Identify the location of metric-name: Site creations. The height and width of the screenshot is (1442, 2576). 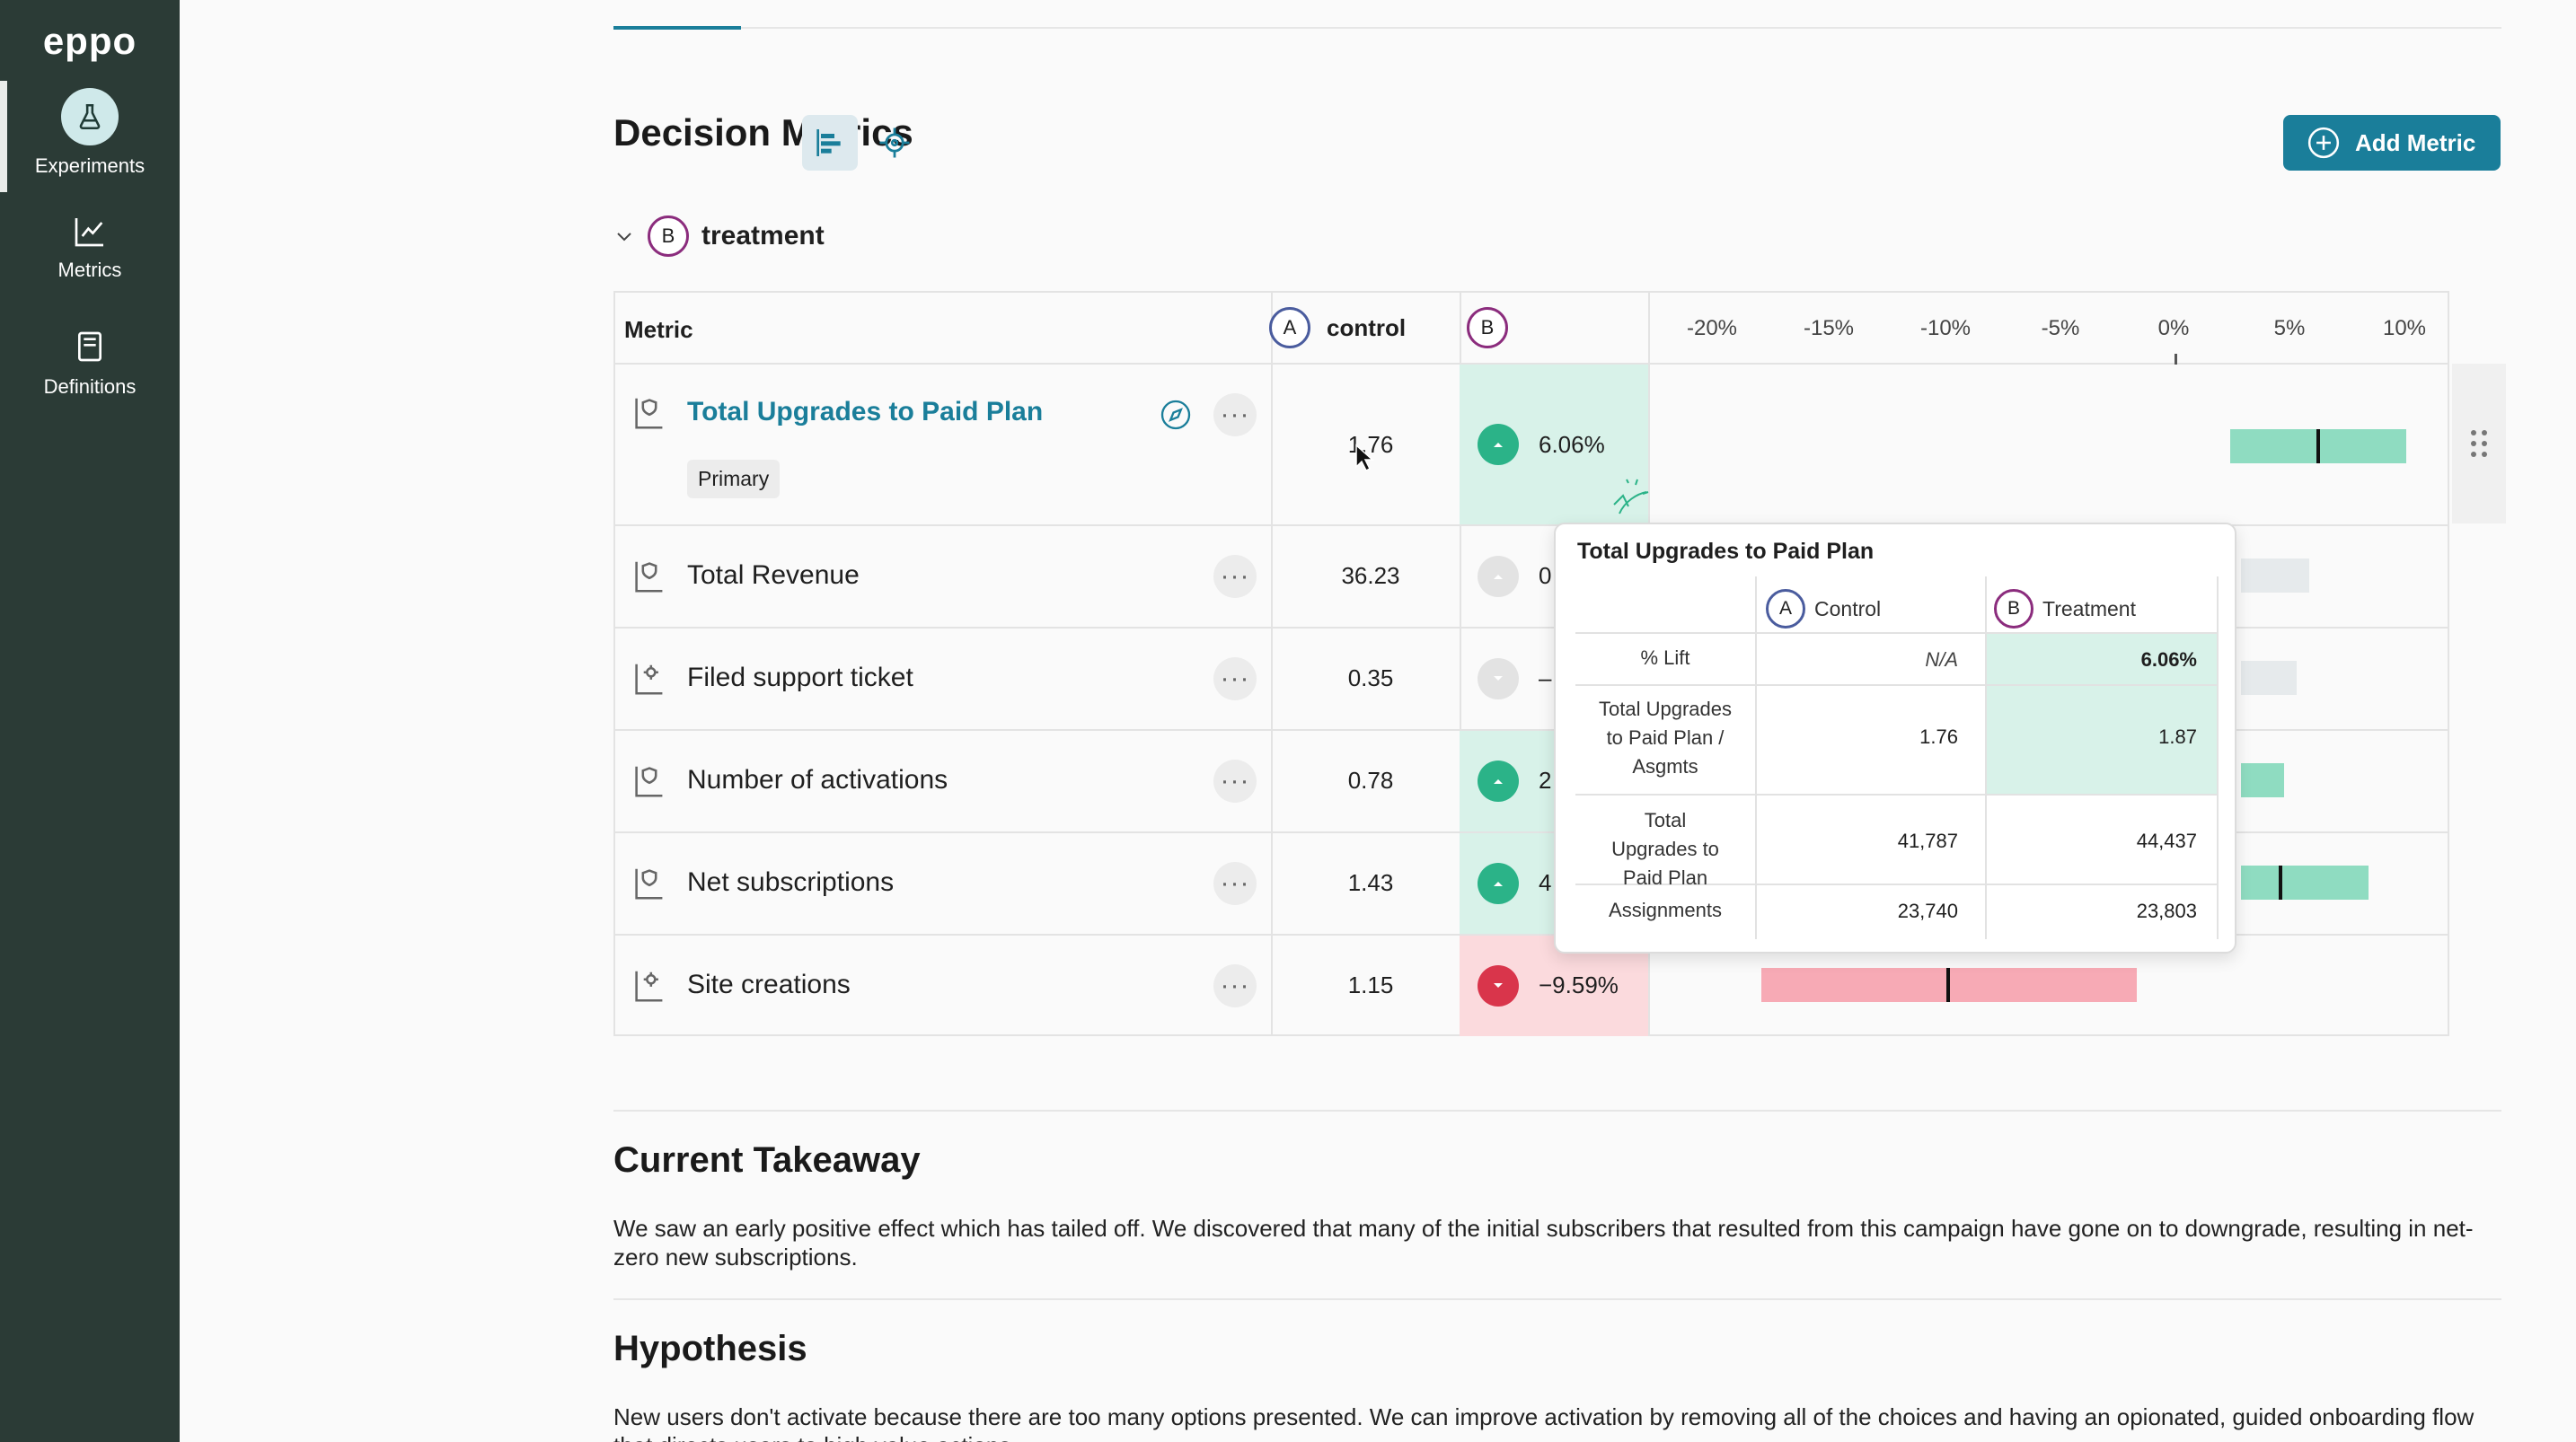
(769, 985).